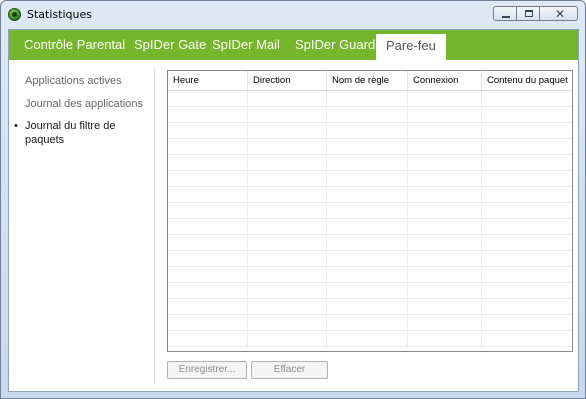 The height and width of the screenshot is (399, 586). Describe the element at coordinates (14, 14) in the screenshot. I see `app-logo-icon` at that location.